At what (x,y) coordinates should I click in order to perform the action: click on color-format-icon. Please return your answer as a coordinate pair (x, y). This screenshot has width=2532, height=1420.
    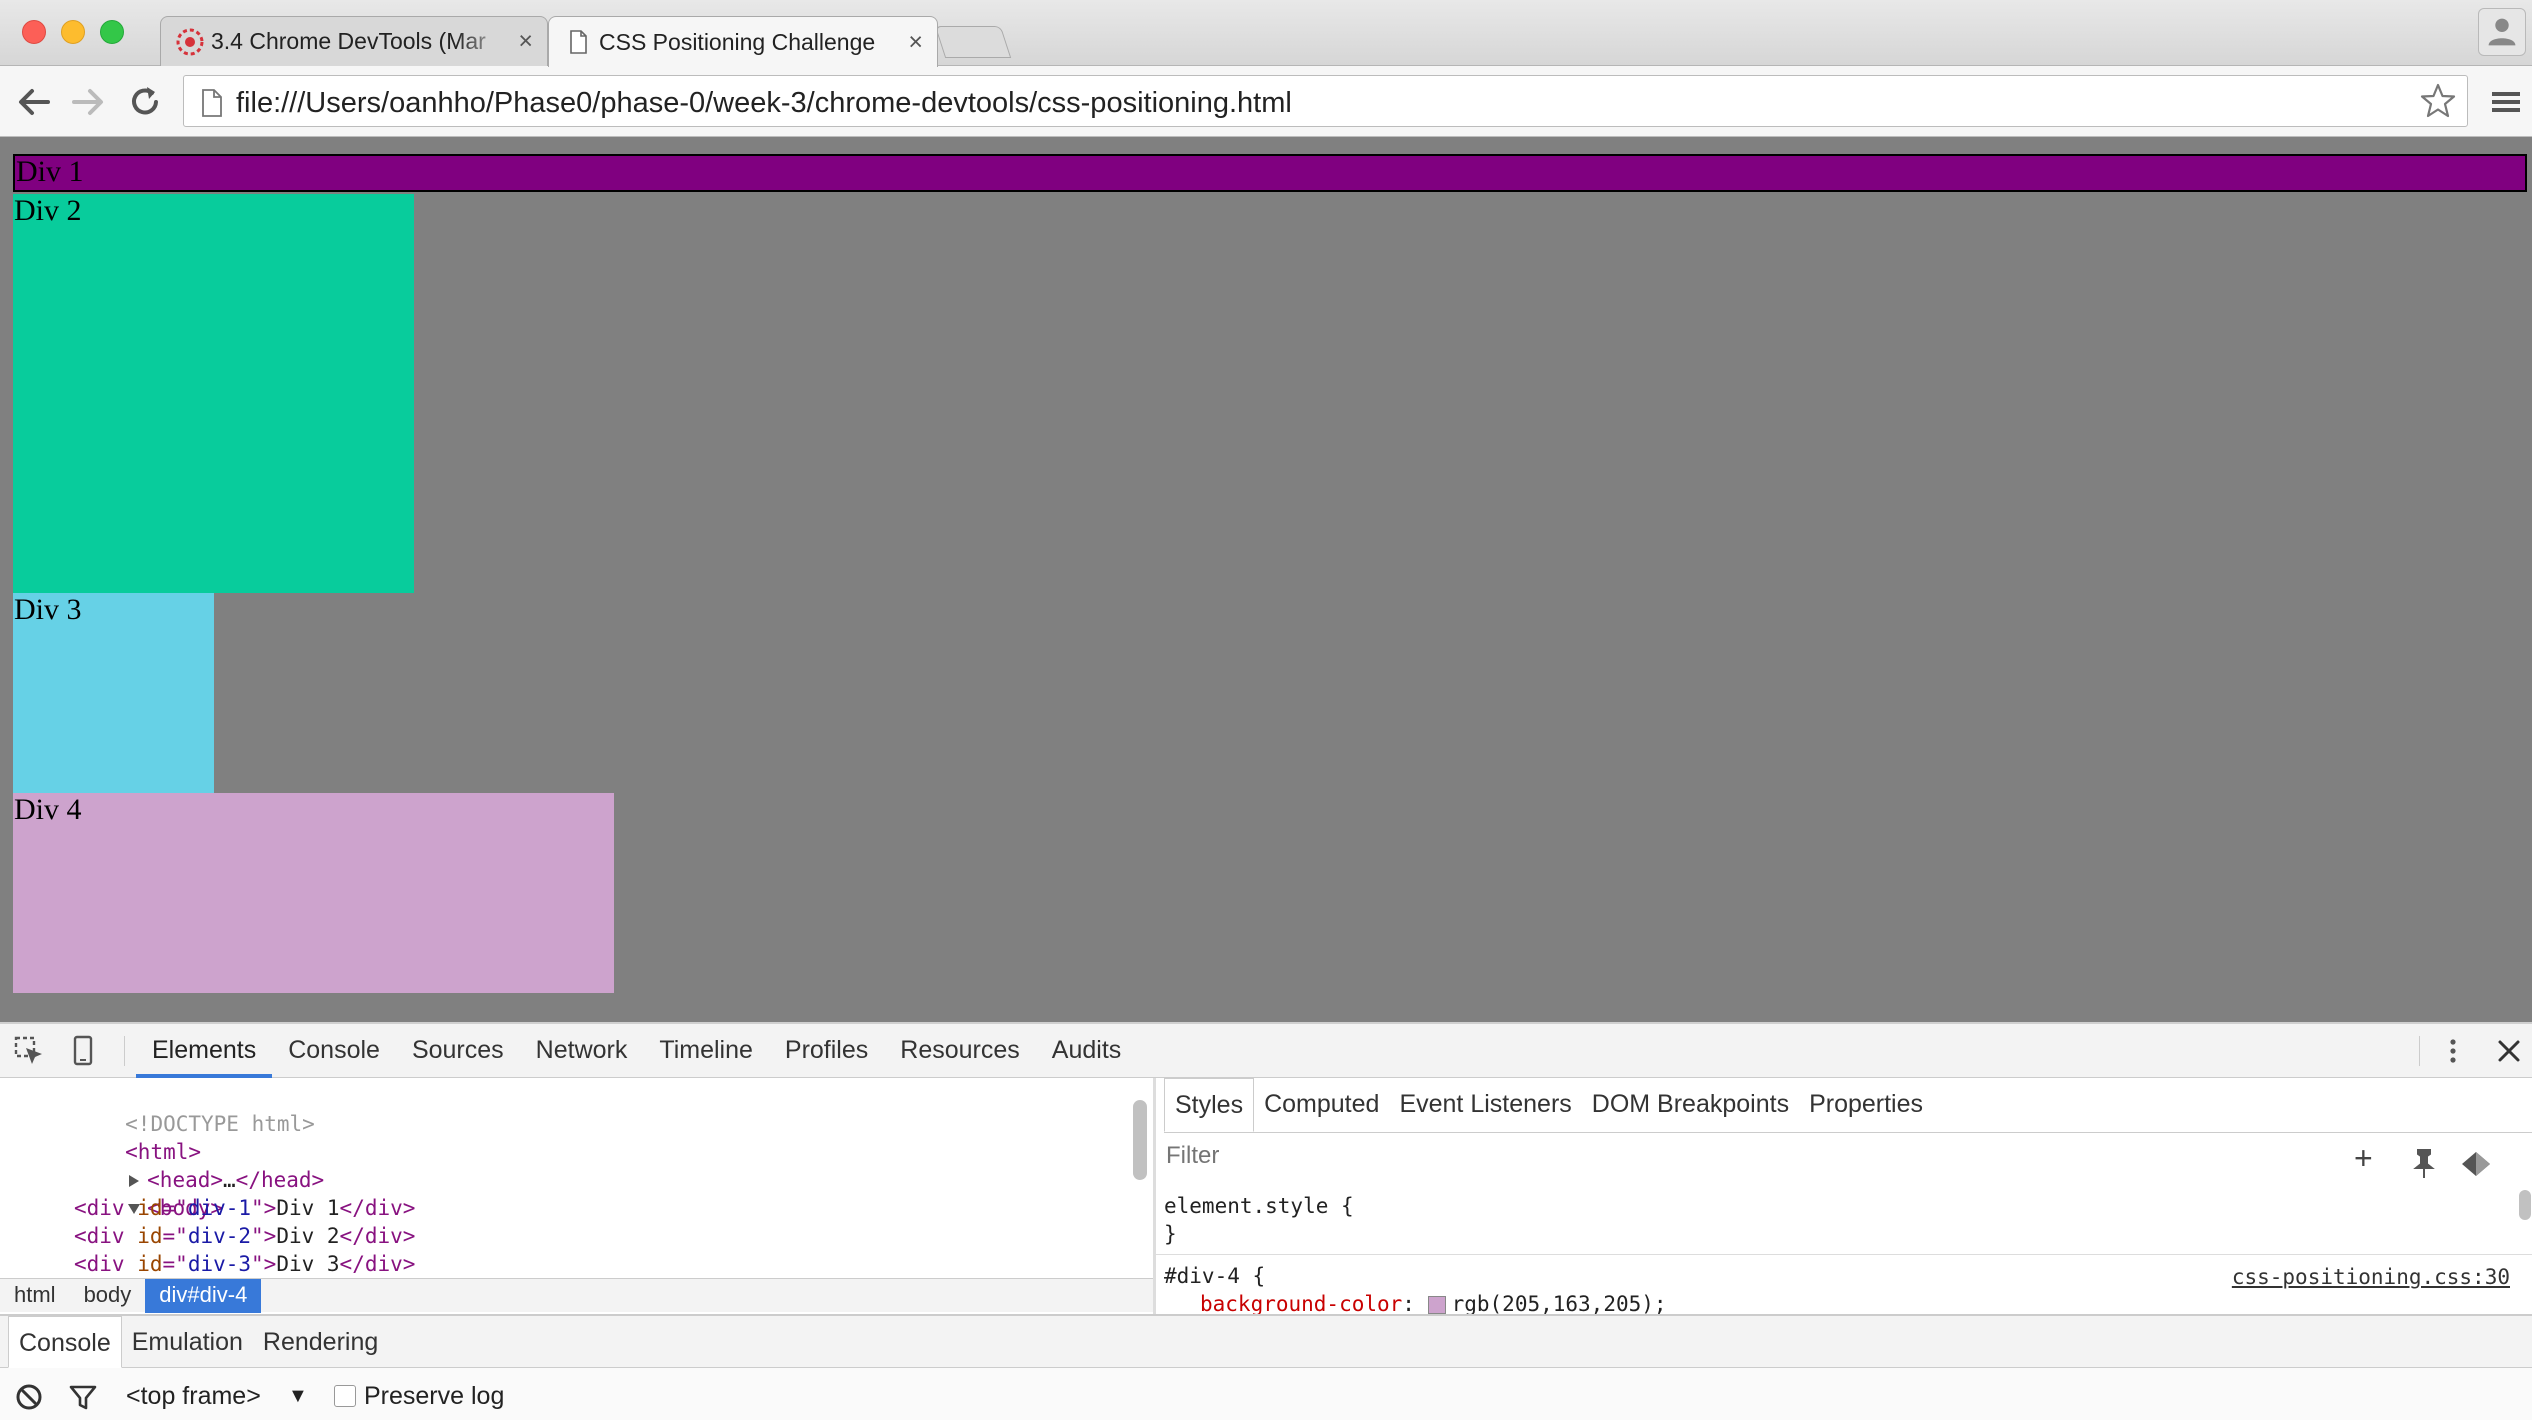
    Looking at the image, I should click on (2476, 1164).